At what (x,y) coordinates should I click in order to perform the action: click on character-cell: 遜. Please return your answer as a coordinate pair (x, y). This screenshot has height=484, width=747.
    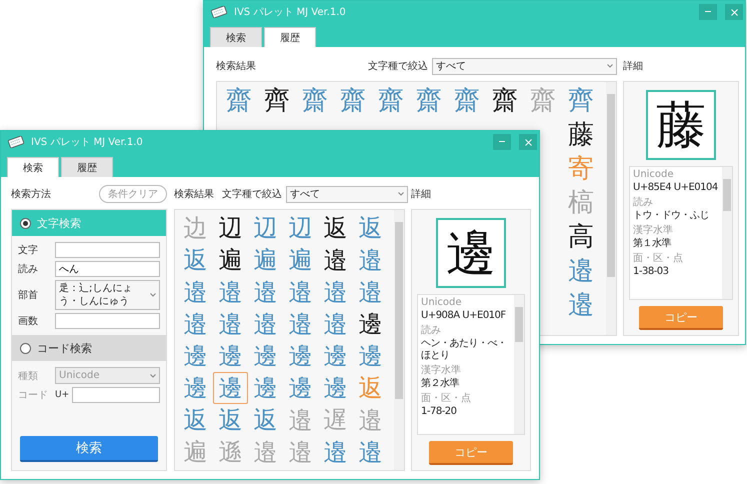
    Looking at the image, I should click on (230, 452).